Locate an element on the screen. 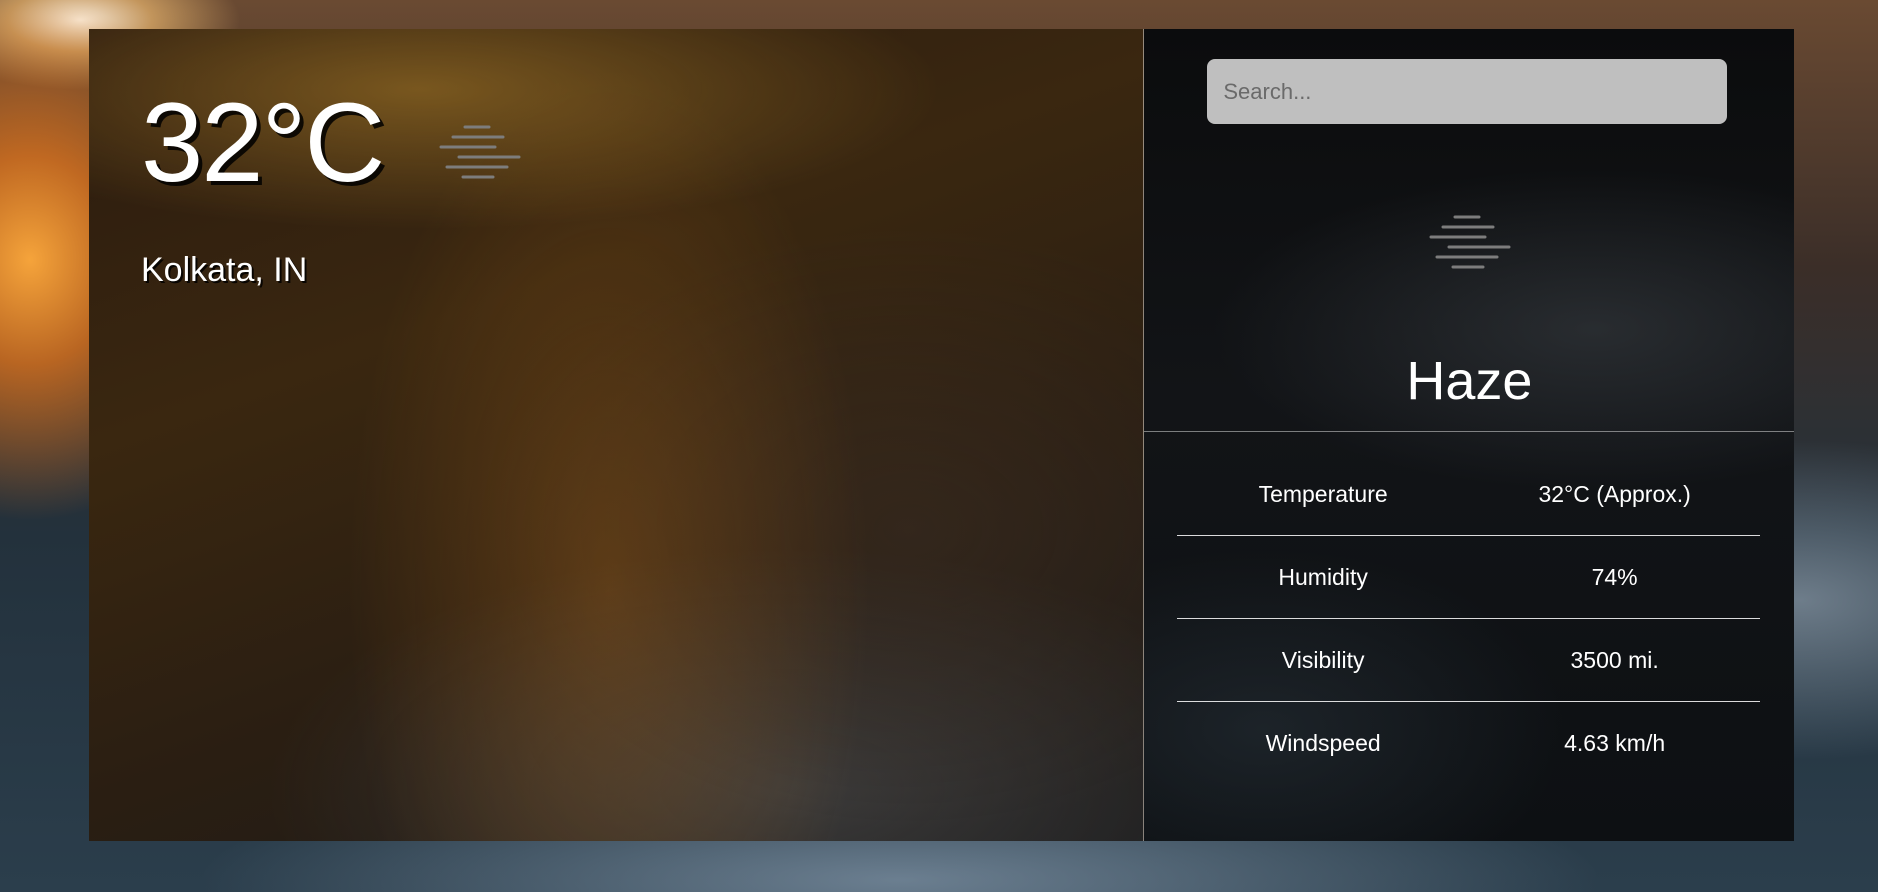 The width and height of the screenshot is (1878, 892). search-input is located at coordinates (1467, 91).